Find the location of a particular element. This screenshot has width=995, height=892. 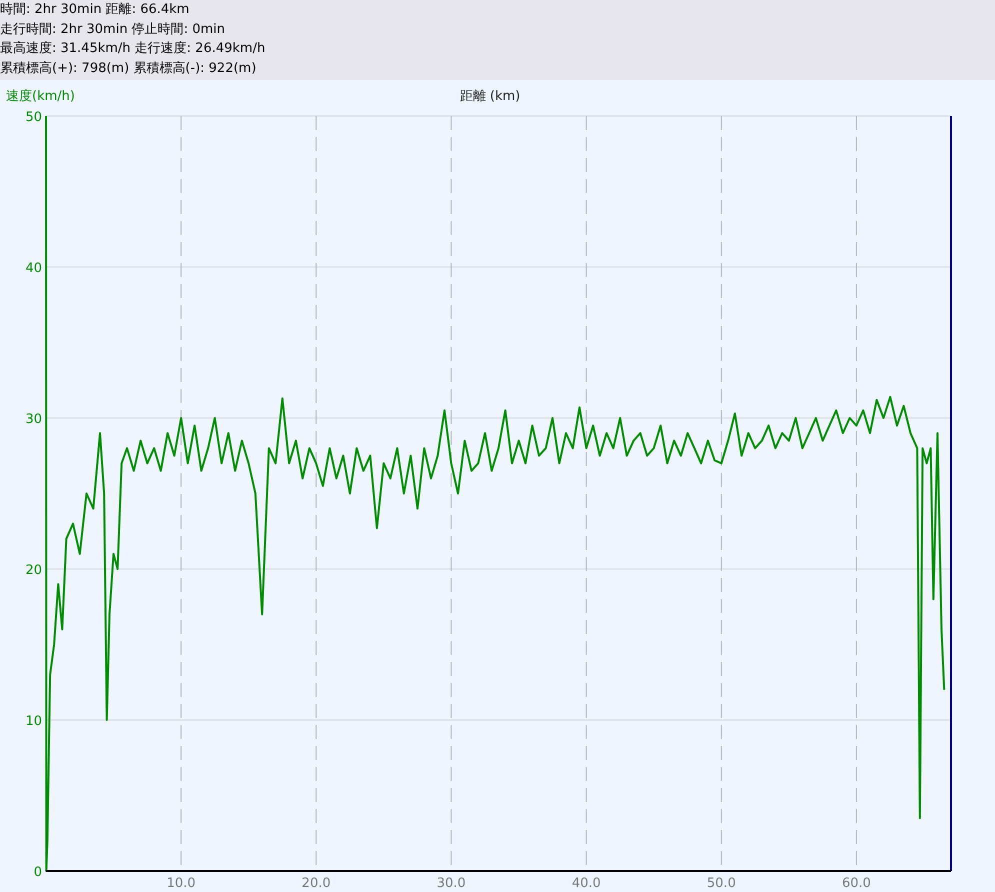

summary-line: 最高速度: 31.45km/h 走行速度: 26.49km/h is located at coordinates (133, 49).